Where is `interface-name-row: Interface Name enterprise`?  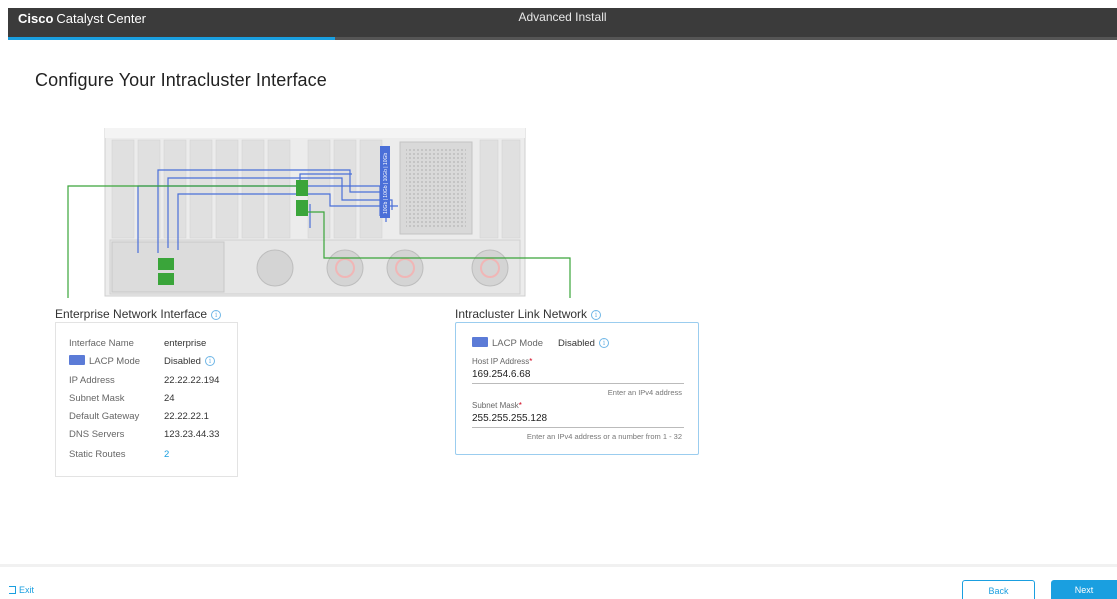 interface-name-row: Interface Name enterprise is located at coordinates (137, 343).